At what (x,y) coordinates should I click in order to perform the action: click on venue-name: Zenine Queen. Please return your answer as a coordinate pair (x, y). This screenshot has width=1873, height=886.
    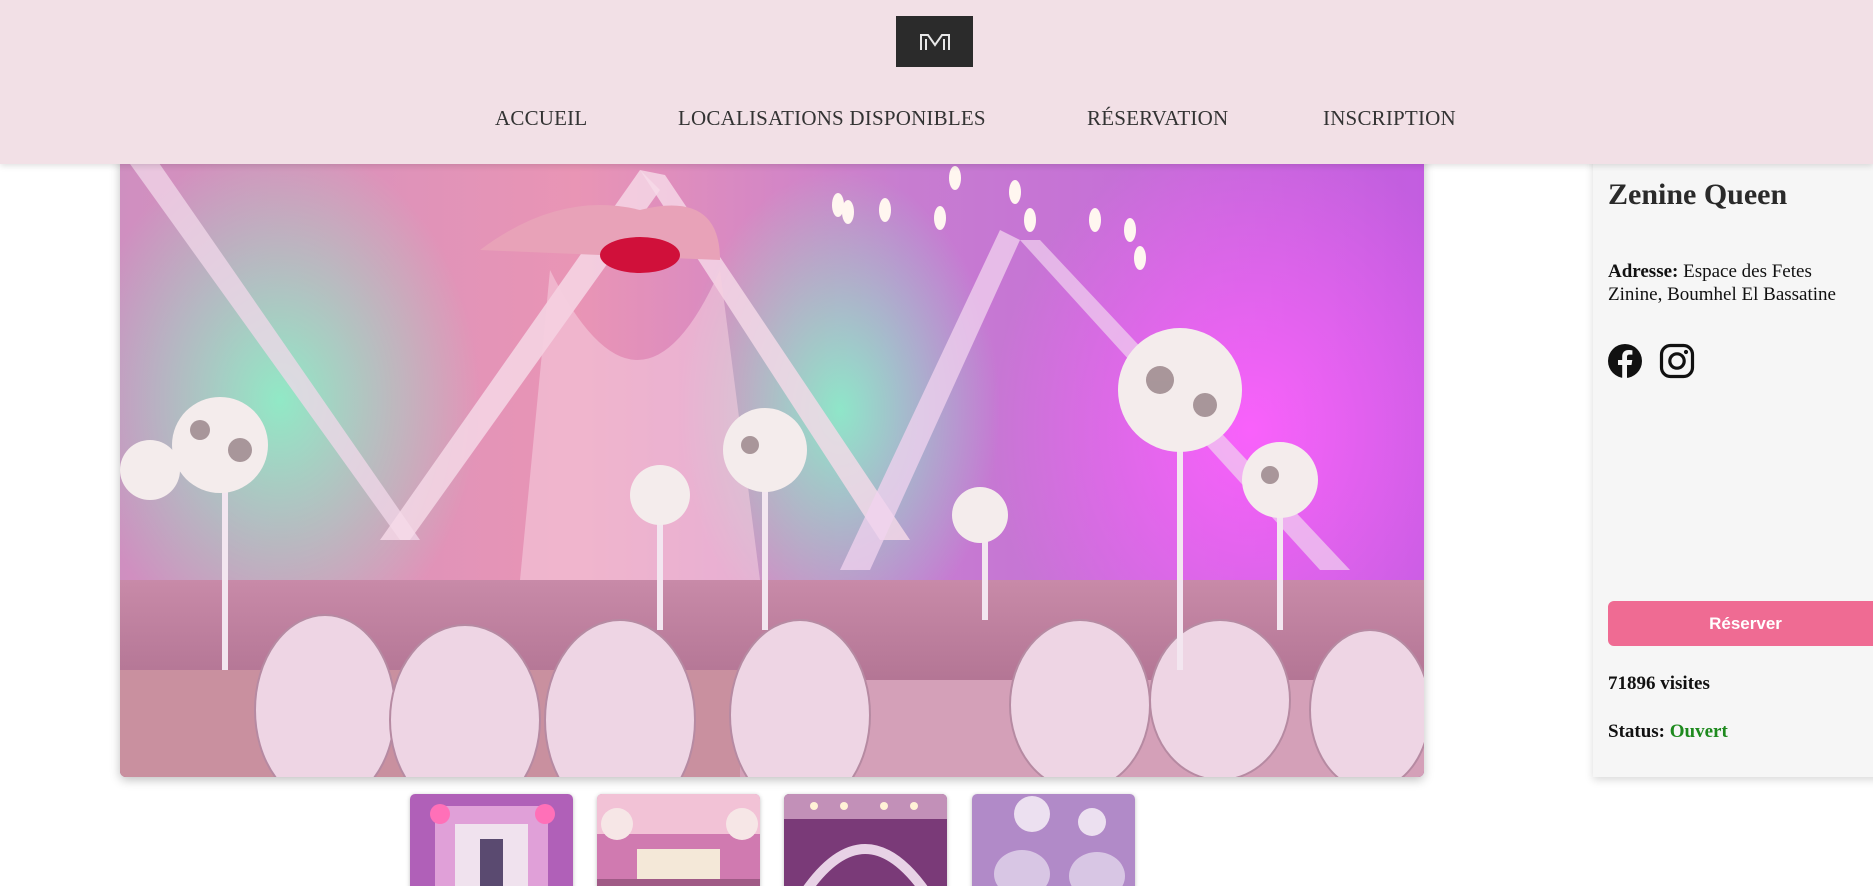
    Looking at the image, I should click on (1698, 194).